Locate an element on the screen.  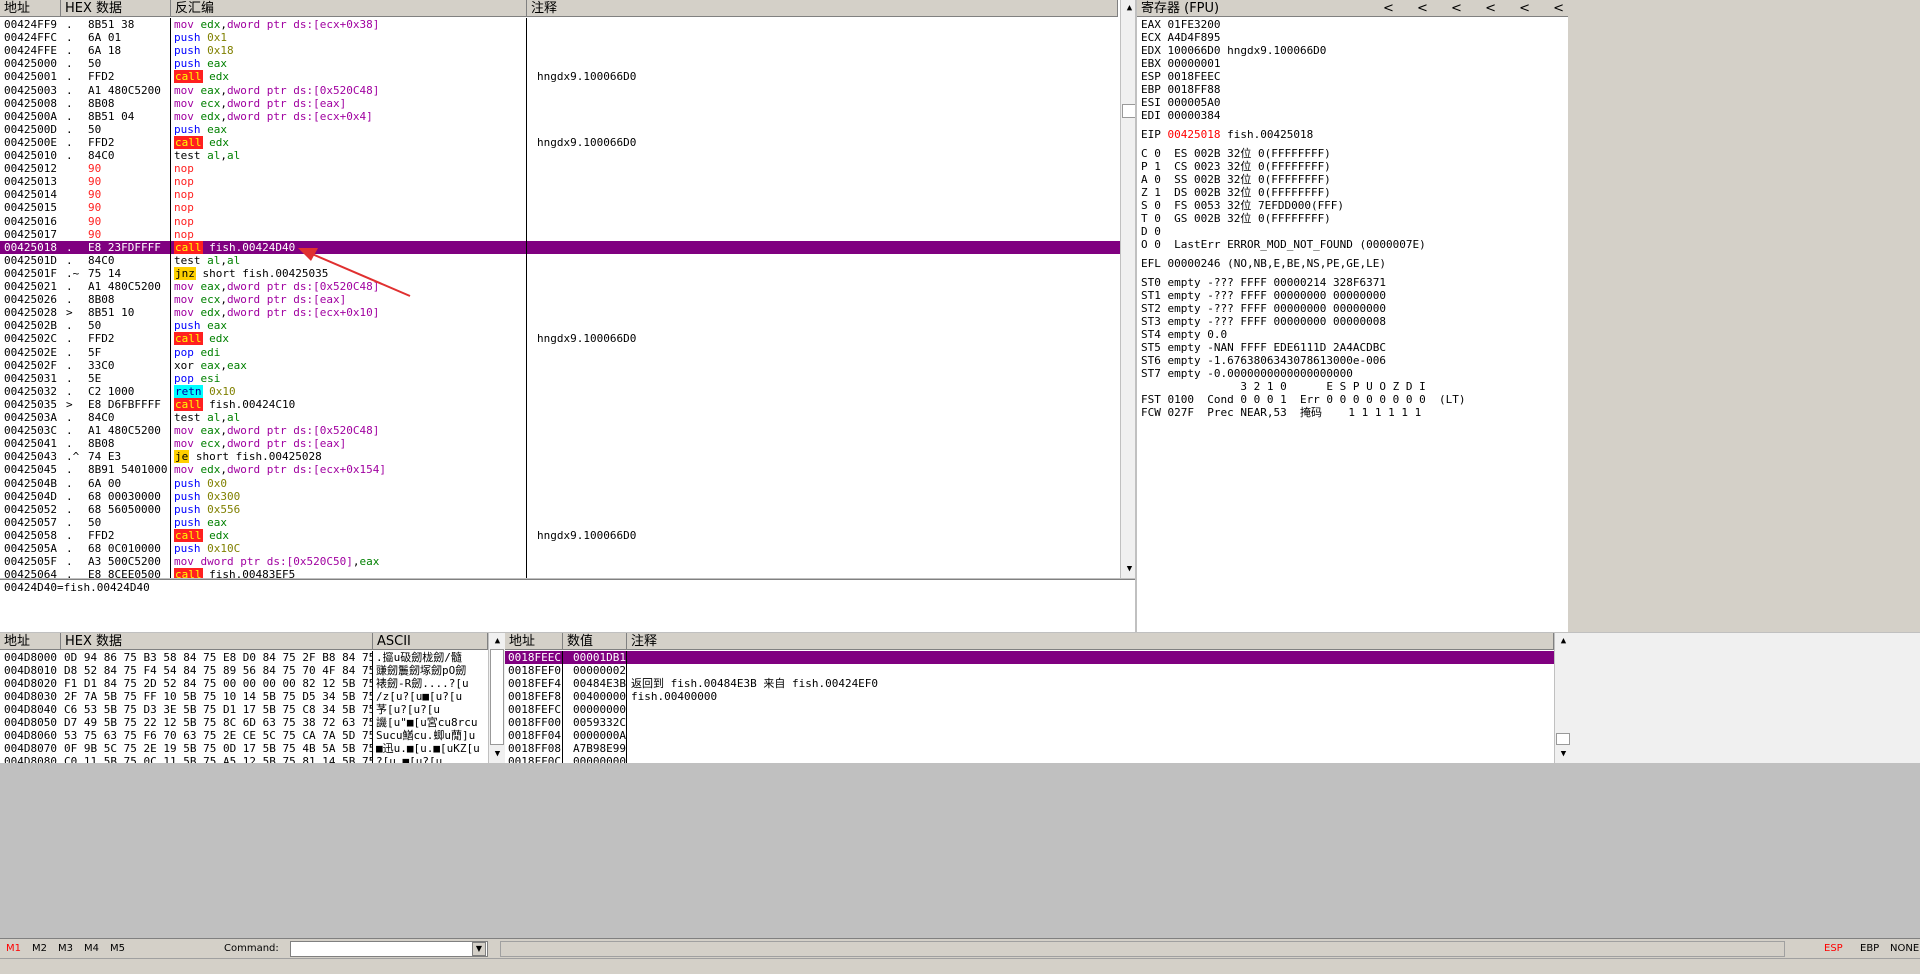
register-line: EAX 01FE3200 is located at coordinates (1180, 24).